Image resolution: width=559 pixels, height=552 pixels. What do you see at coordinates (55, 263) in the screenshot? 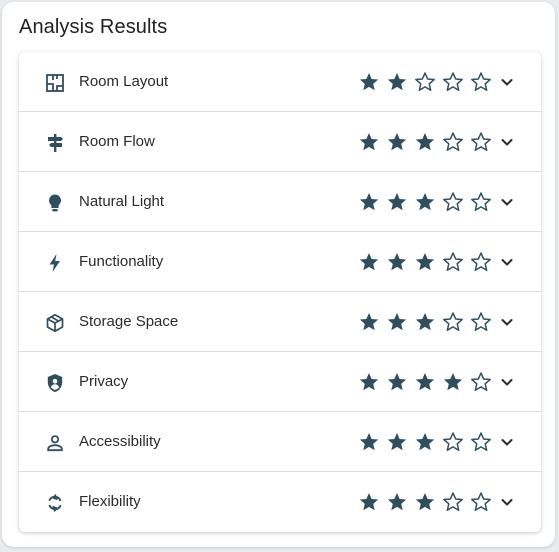
I see `lightning-bolt-icon` at bounding box center [55, 263].